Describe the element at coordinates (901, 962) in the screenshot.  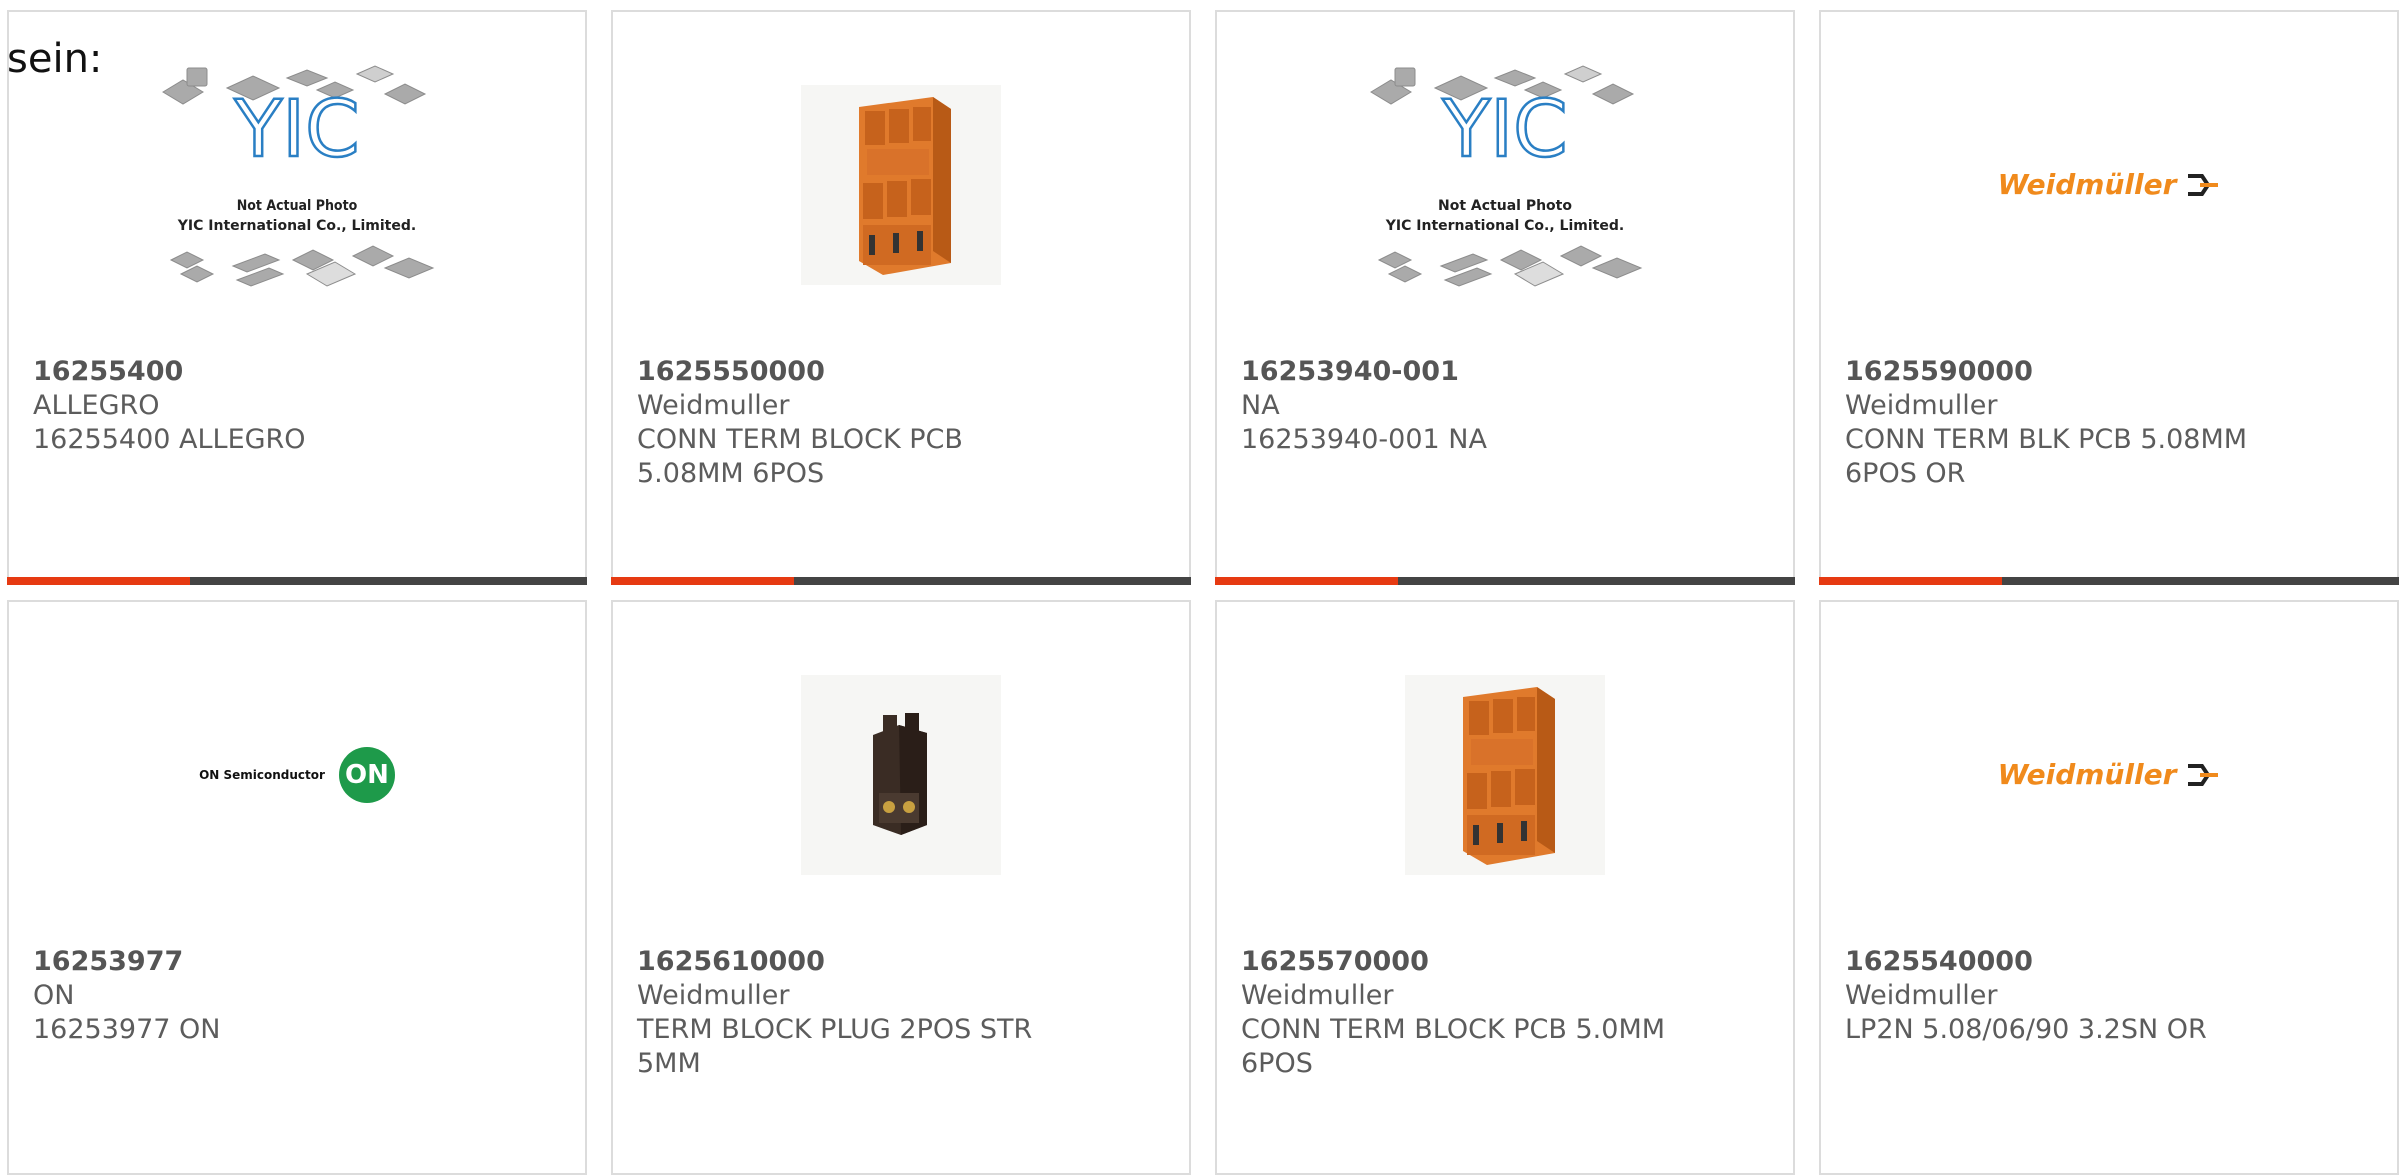
I see `part-number: 1625610000` at that location.